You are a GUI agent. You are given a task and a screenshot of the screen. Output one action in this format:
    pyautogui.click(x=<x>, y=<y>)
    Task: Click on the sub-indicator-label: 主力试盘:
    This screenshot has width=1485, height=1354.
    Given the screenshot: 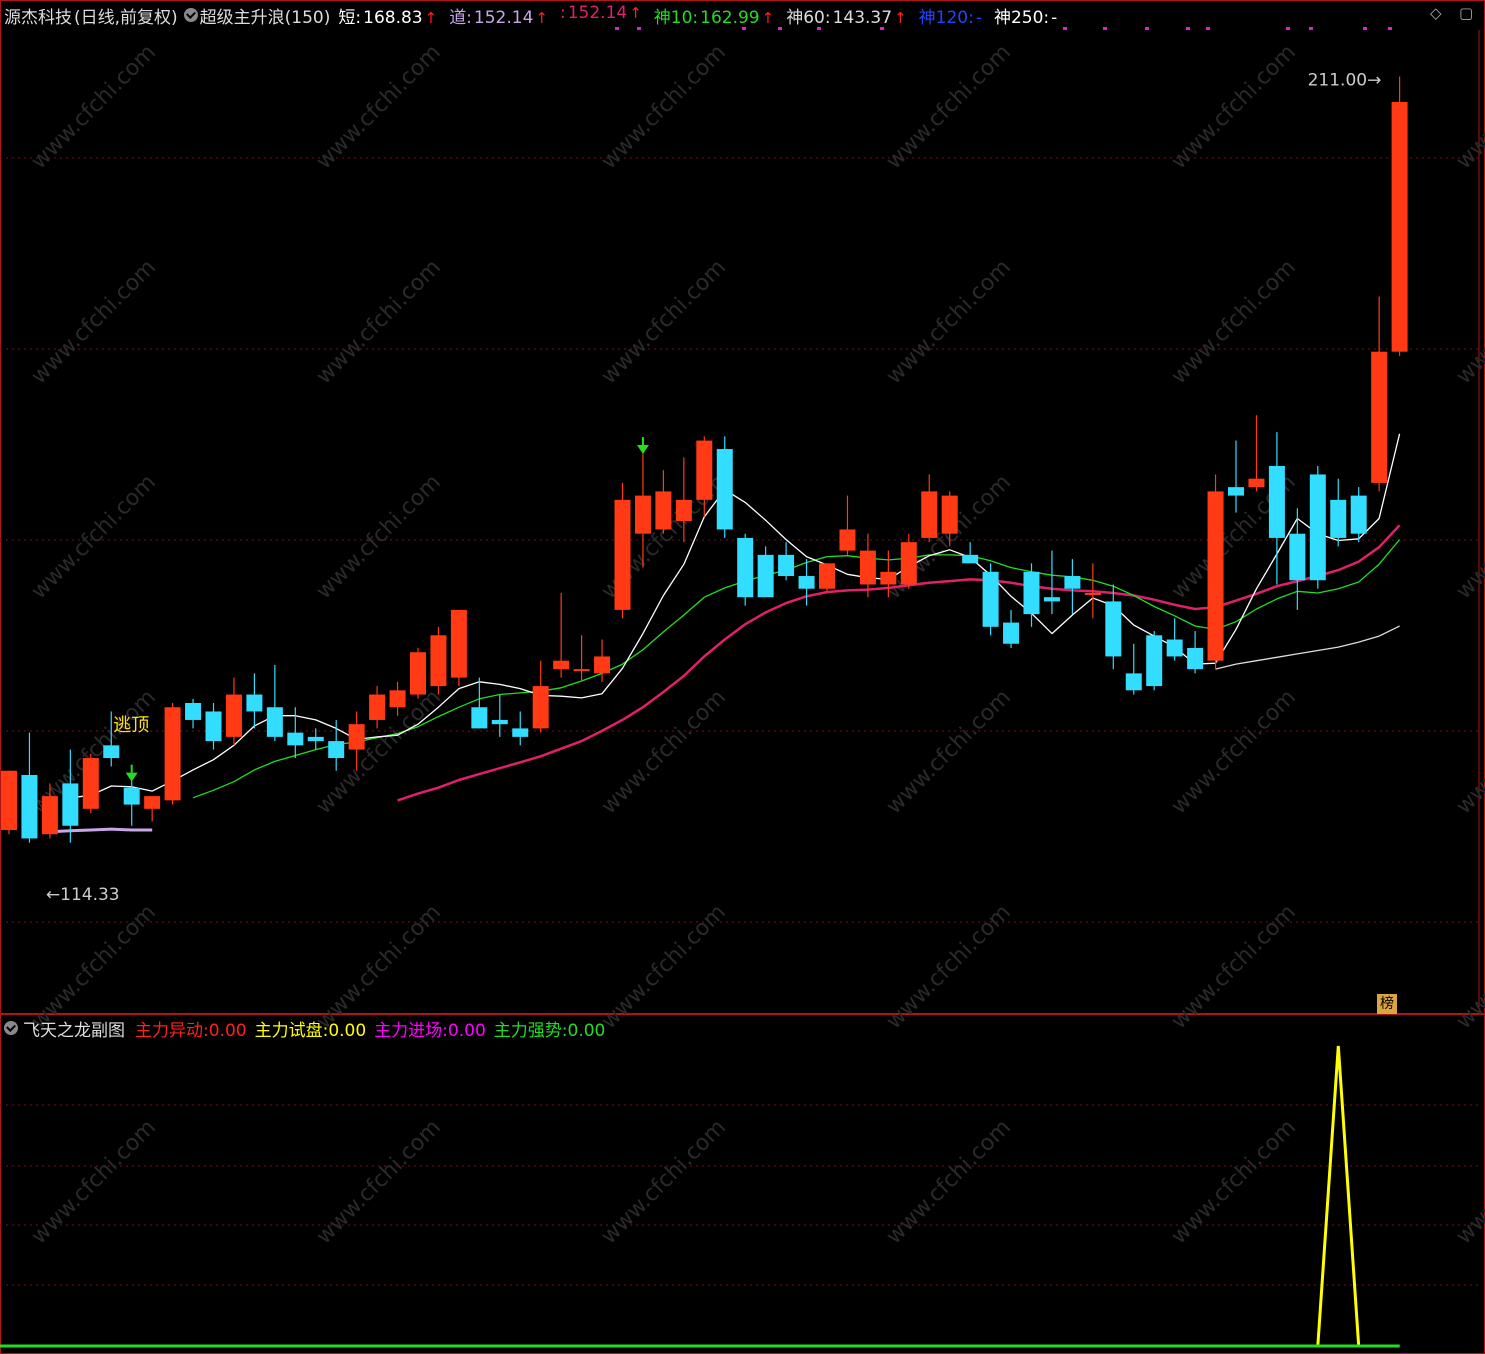 What is the action you would take?
    pyautogui.click(x=291, y=1030)
    